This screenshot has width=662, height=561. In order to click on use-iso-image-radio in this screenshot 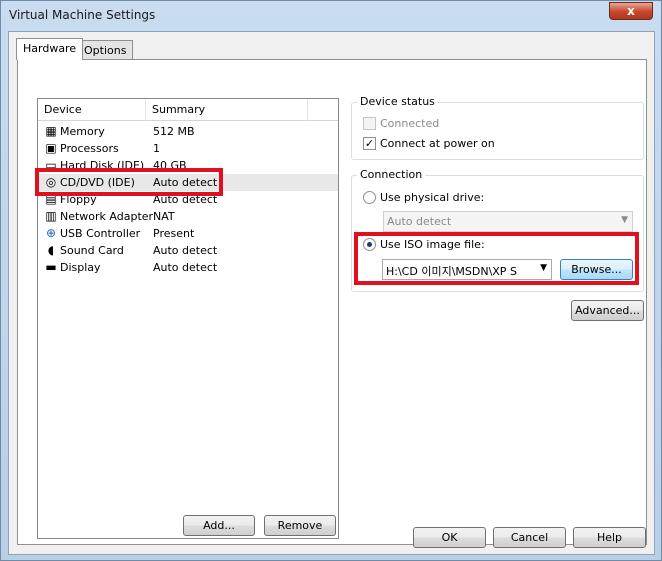, I will do `click(369, 244)`.